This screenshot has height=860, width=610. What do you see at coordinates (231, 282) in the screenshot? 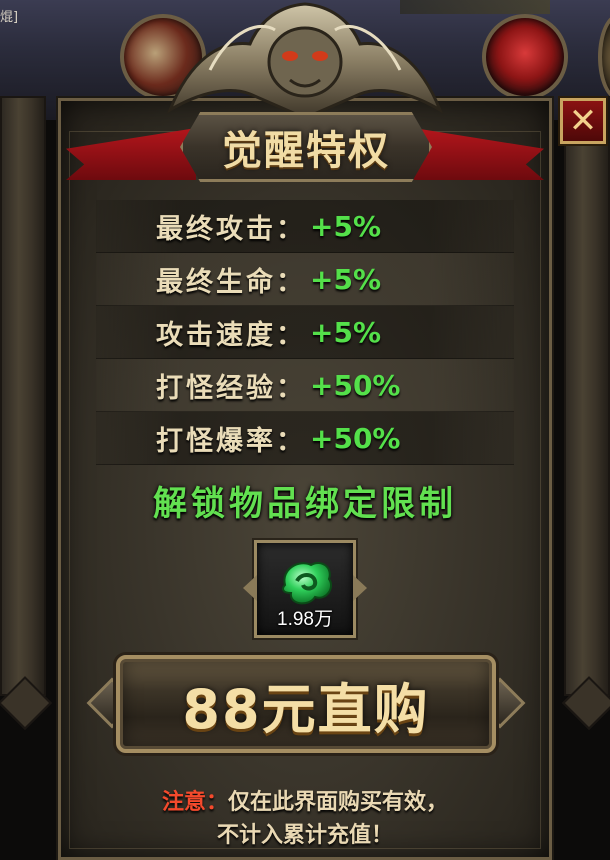
I see `stat-label: 最终生命：` at bounding box center [231, 282].